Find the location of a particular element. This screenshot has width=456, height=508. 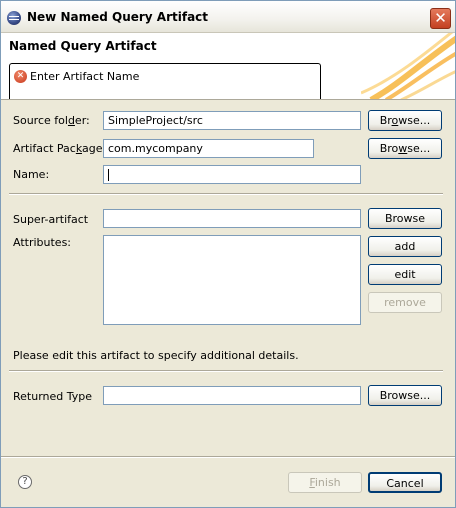

error-message: Enter Artifact Name is located at coordinates (85, 76).